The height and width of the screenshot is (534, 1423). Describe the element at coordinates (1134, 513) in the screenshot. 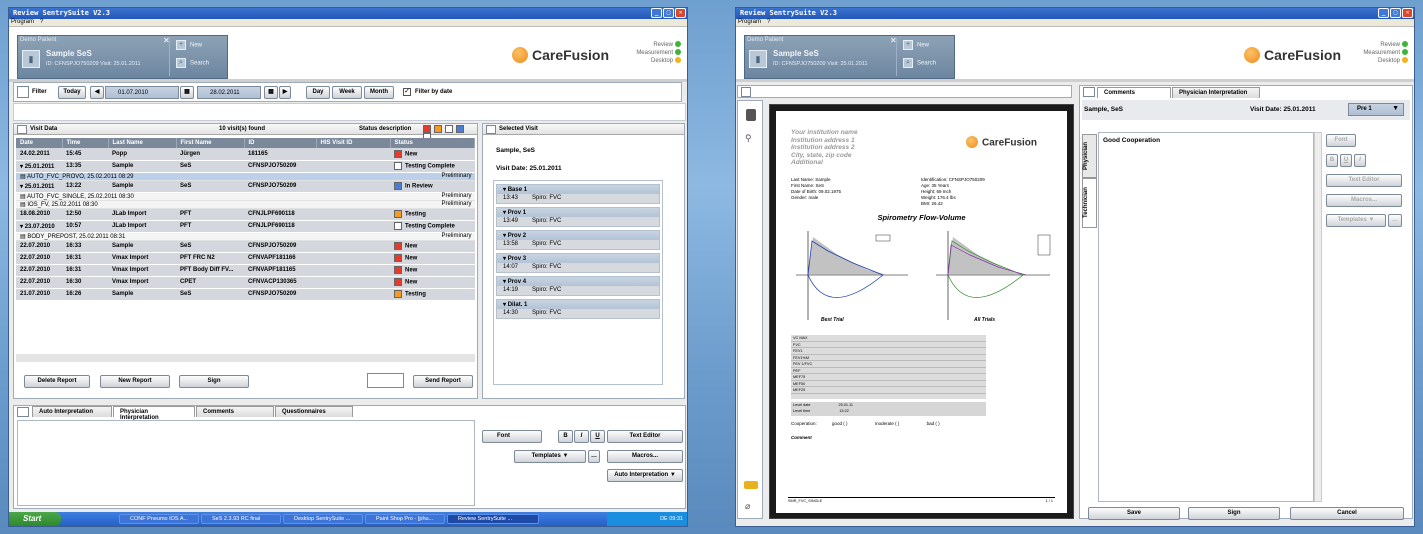

I see `save-button: Save` at that location.